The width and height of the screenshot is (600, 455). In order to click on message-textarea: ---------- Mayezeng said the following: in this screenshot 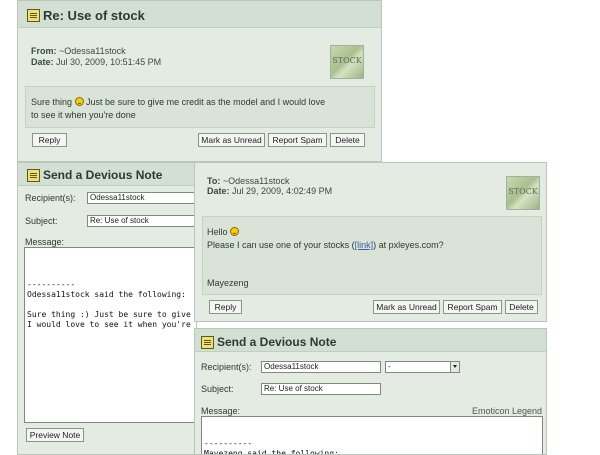, I will do `click(372, 435)`.